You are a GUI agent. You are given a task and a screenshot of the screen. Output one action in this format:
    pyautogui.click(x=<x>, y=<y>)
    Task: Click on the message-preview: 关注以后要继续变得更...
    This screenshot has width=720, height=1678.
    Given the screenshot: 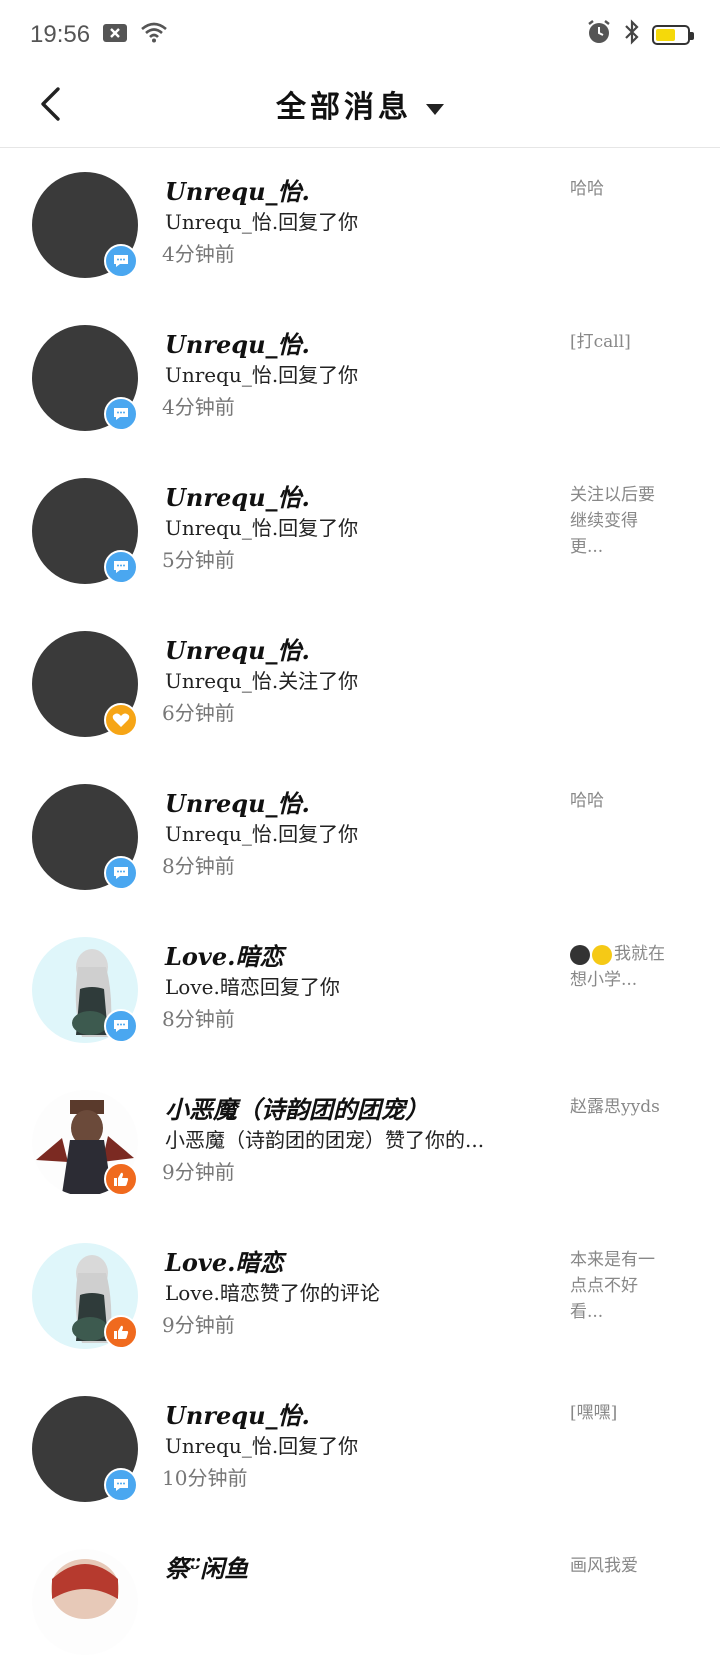 What is the action you would take?
    pyautogui.click(x=620, y=521)
    